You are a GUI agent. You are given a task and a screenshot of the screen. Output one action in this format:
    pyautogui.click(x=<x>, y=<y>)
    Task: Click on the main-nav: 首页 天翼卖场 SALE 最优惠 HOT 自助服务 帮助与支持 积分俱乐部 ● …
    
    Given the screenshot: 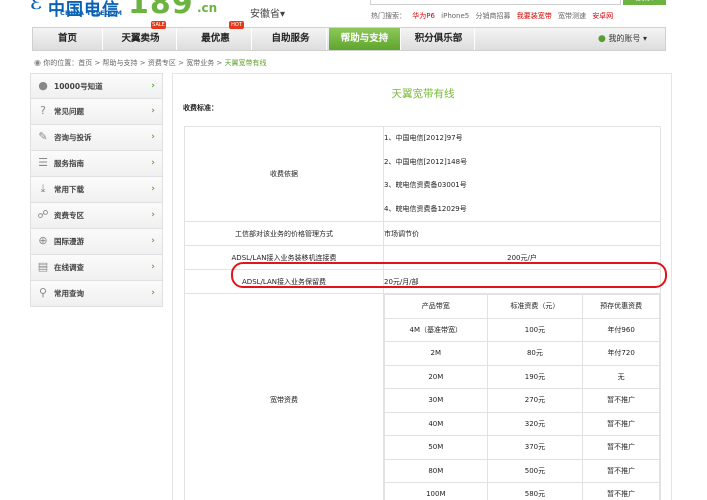 What is the action you would take?
    pyautogui.click(x=349, y=36)
    